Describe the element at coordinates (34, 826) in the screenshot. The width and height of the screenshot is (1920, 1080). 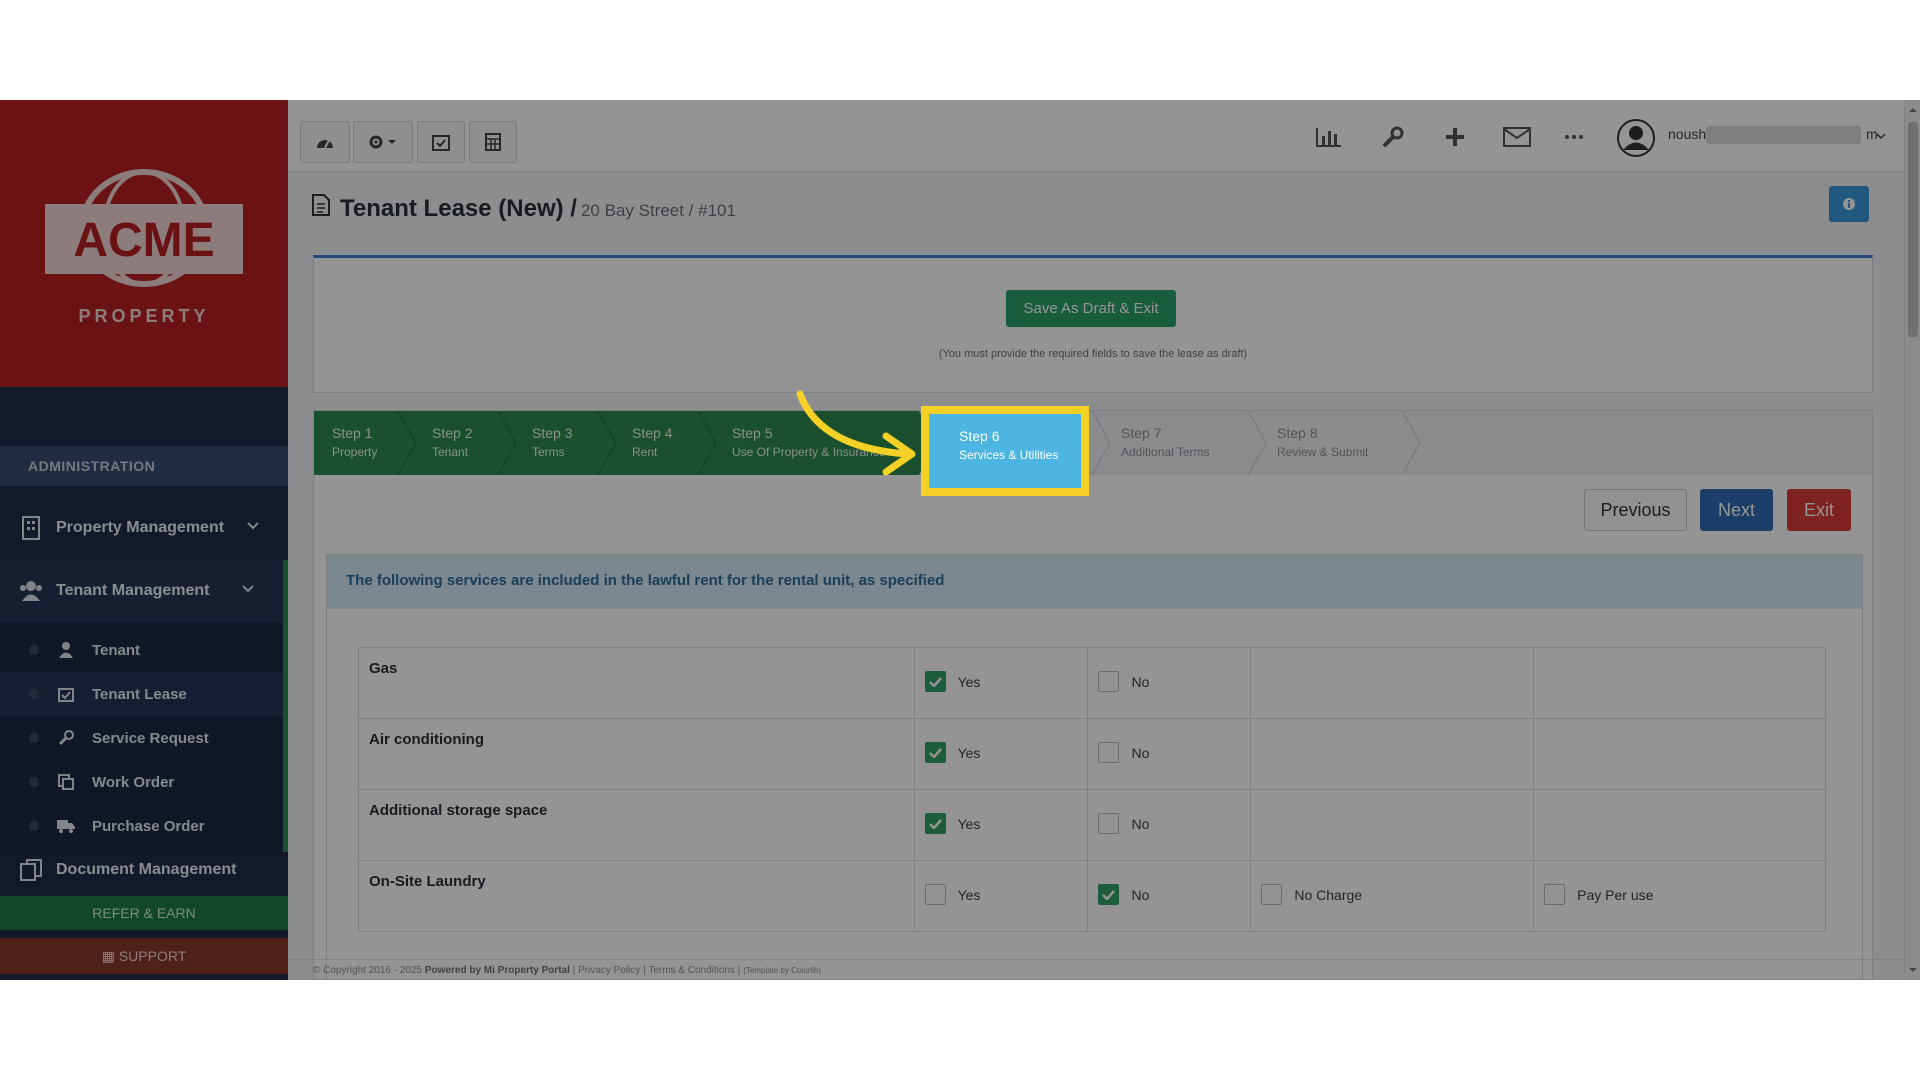
I see `bullet-dot` at that location.